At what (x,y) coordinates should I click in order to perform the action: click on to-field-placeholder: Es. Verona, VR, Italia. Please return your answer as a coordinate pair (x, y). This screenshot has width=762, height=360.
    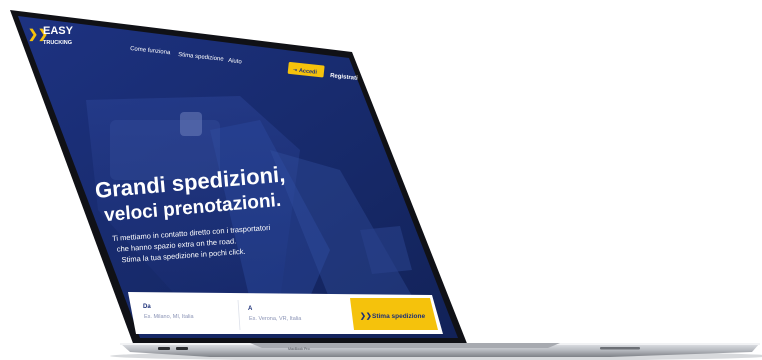
    Looking at the image, I should click on (275, 319).